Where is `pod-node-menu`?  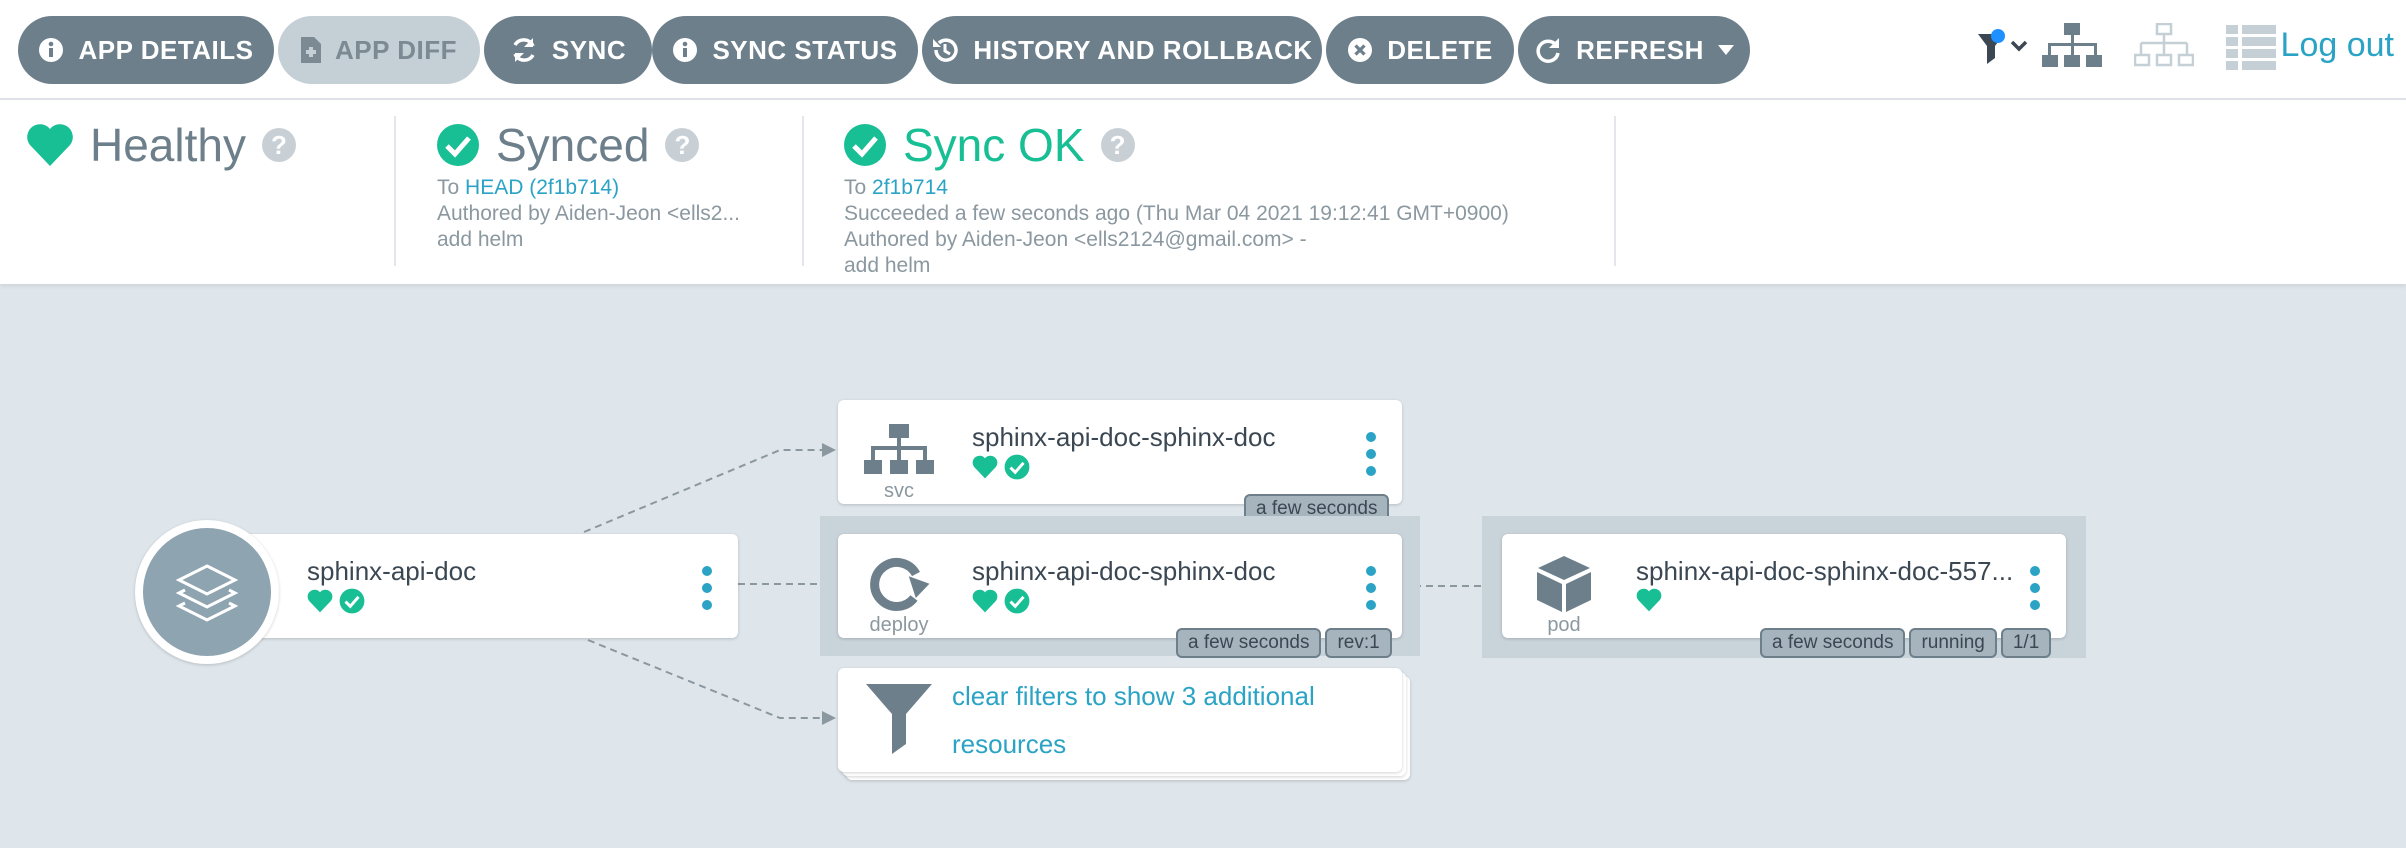 pod-node-menu is located at coordinates (2035, 588).